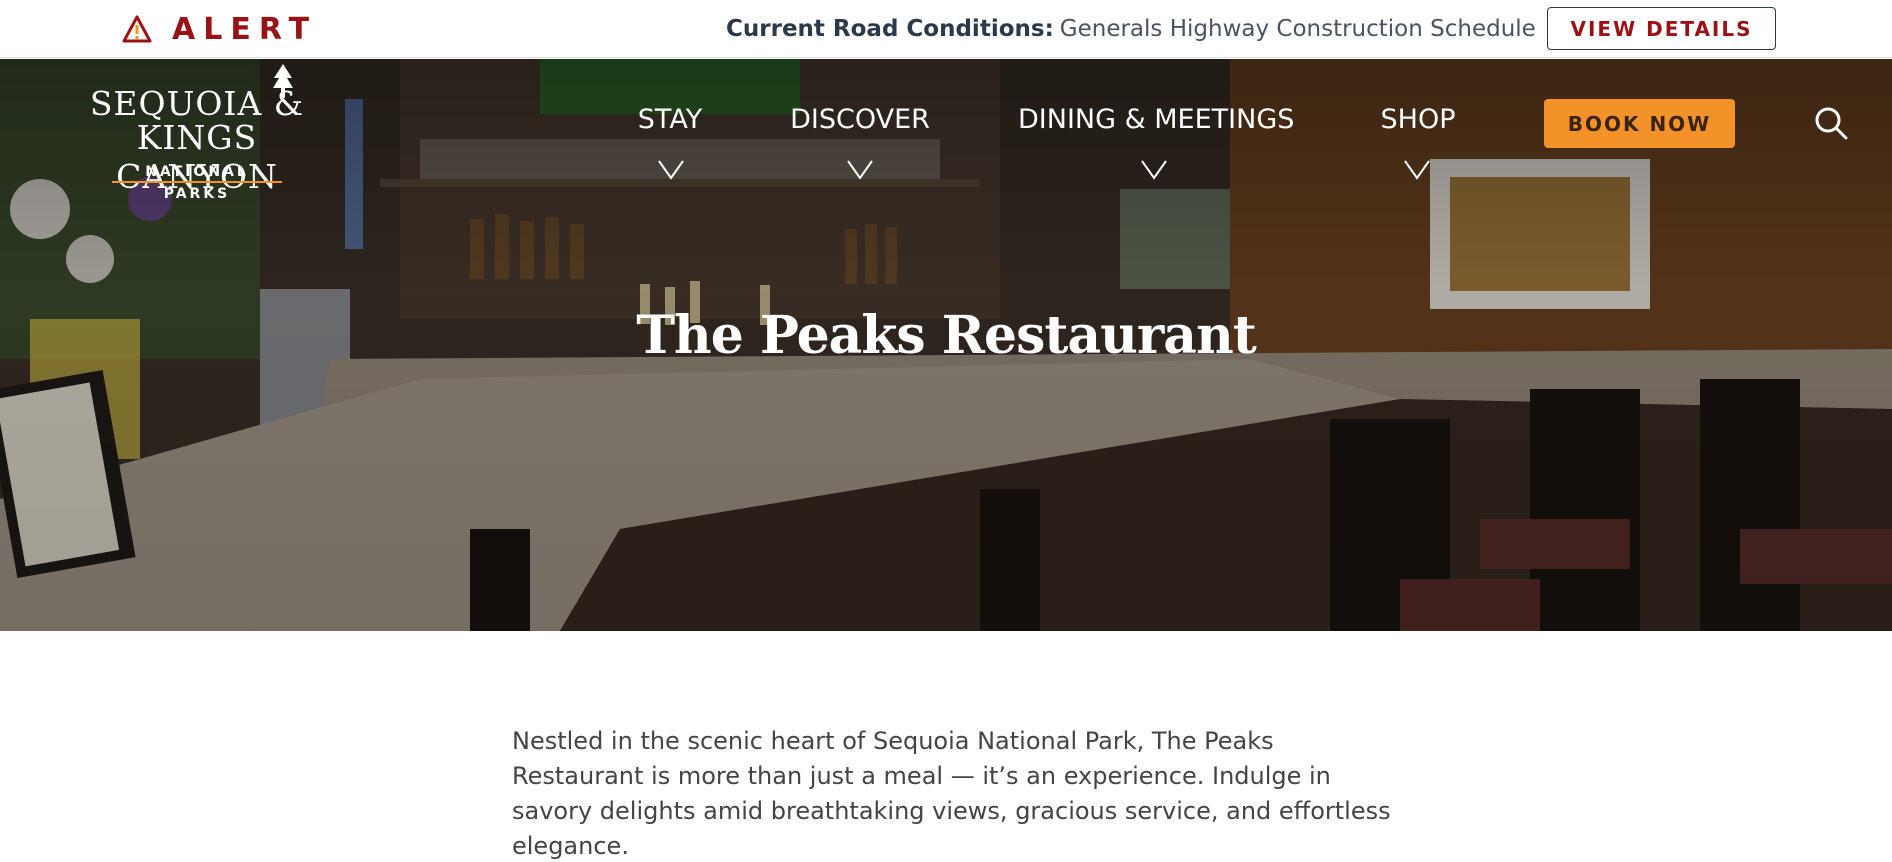 This screenshot has height=862, width=1892. Describe the element at coordinates (1831, 125) in the screenshot. I see `search-icon` at that location.